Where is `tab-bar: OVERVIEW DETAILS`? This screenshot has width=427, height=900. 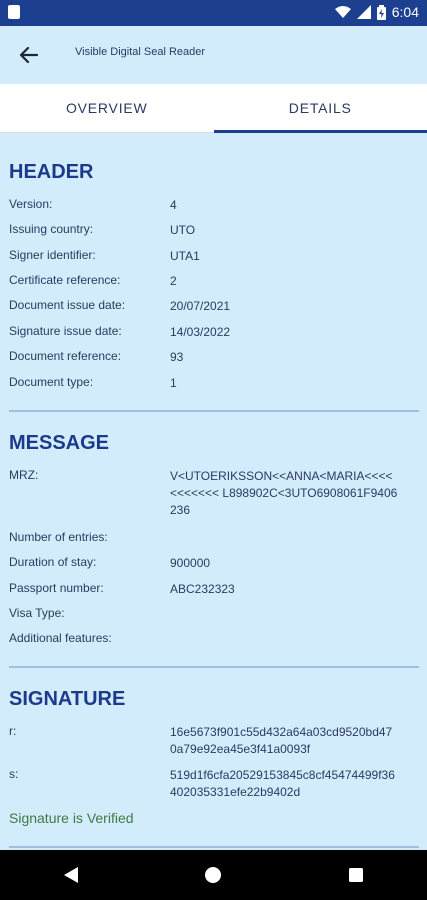
tab-bar: OVERVIEW DETAILS is located at coordinates (213, 108).